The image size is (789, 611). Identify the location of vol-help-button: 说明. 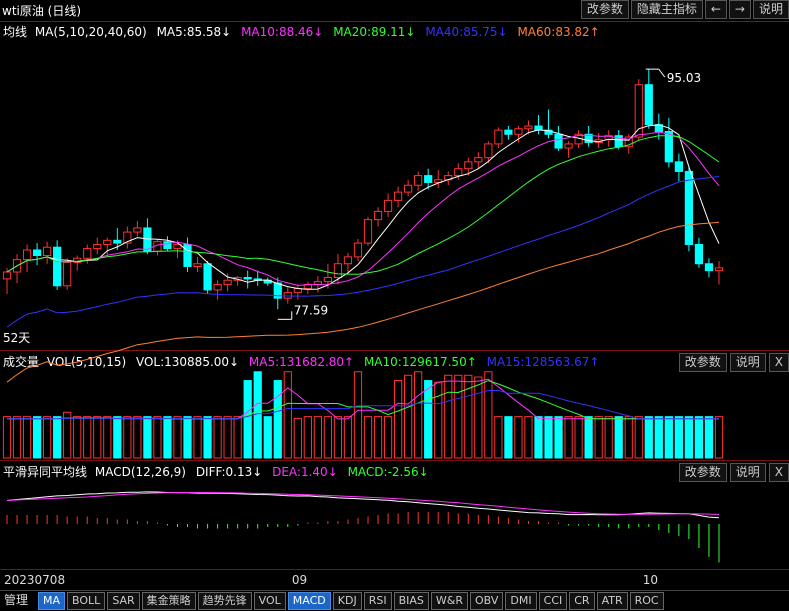
(747, 362).